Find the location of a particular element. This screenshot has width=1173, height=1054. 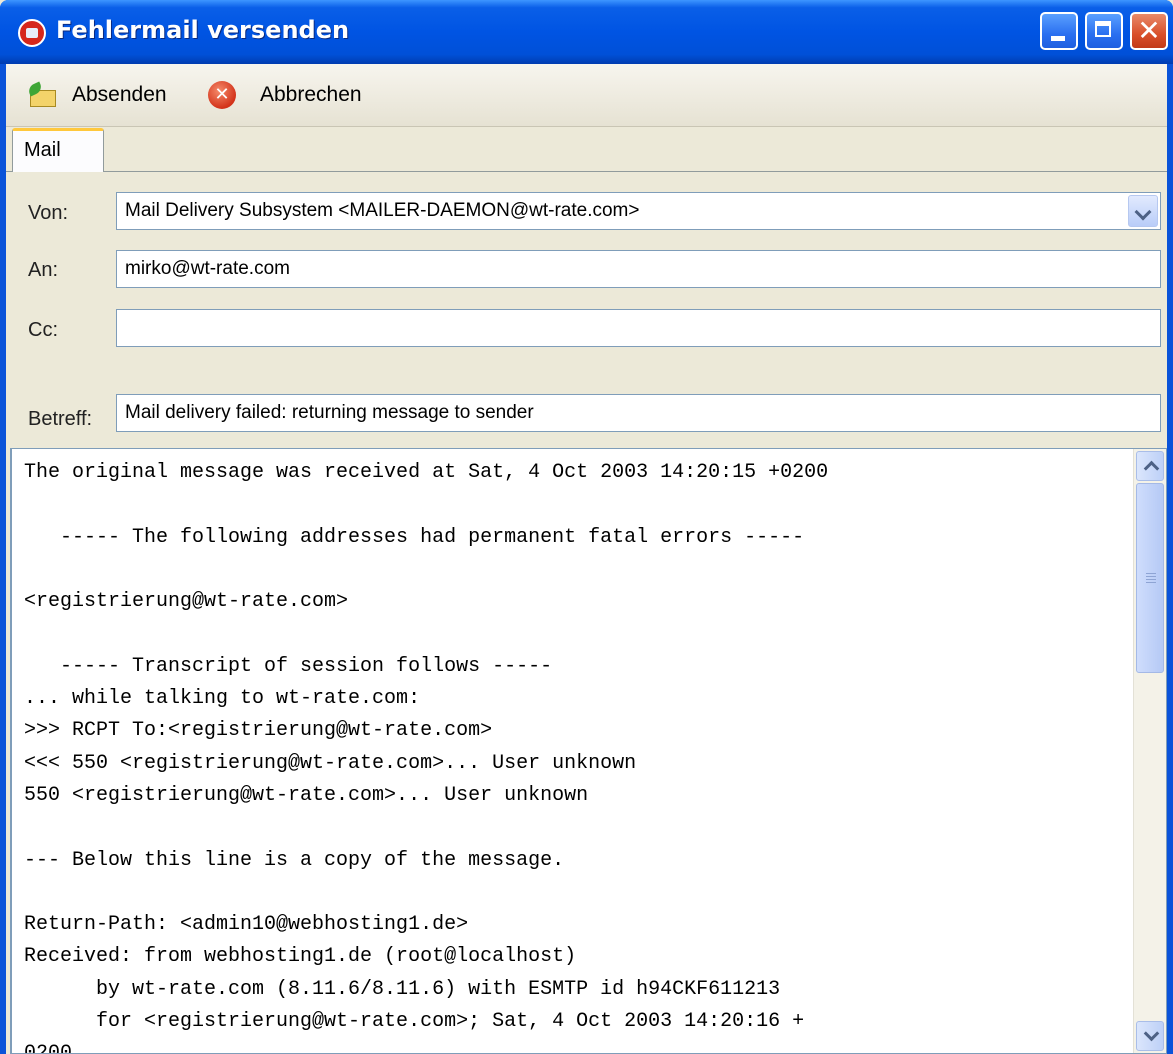

cc-field is located at coordinates (638, 328).